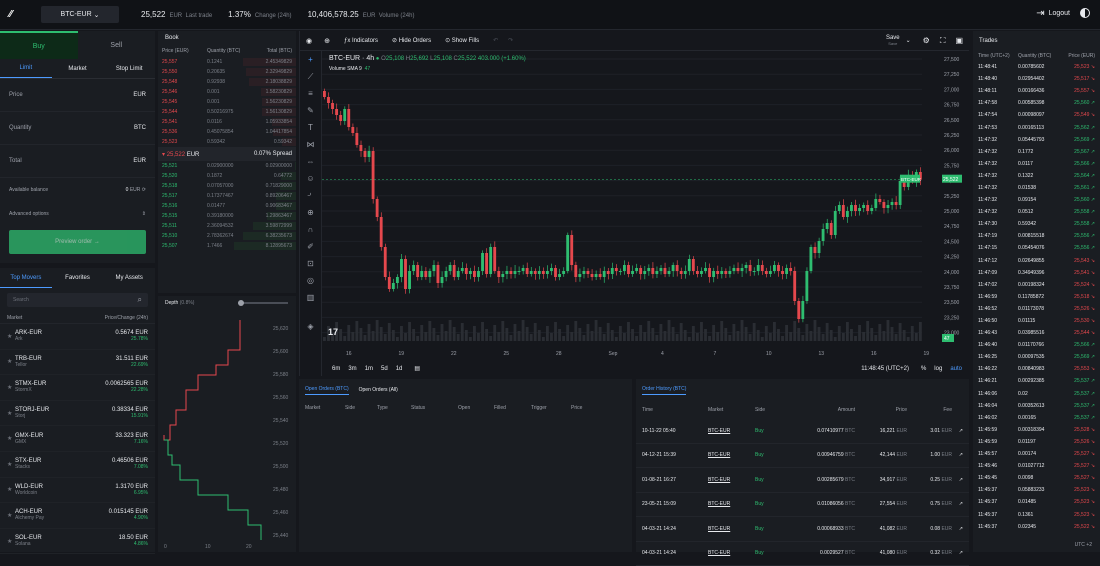 The image size is (1100, 566). Describe the element at coordinates (926, 40) in the screenshot. I see `gear-icon: ⚙` at that location.